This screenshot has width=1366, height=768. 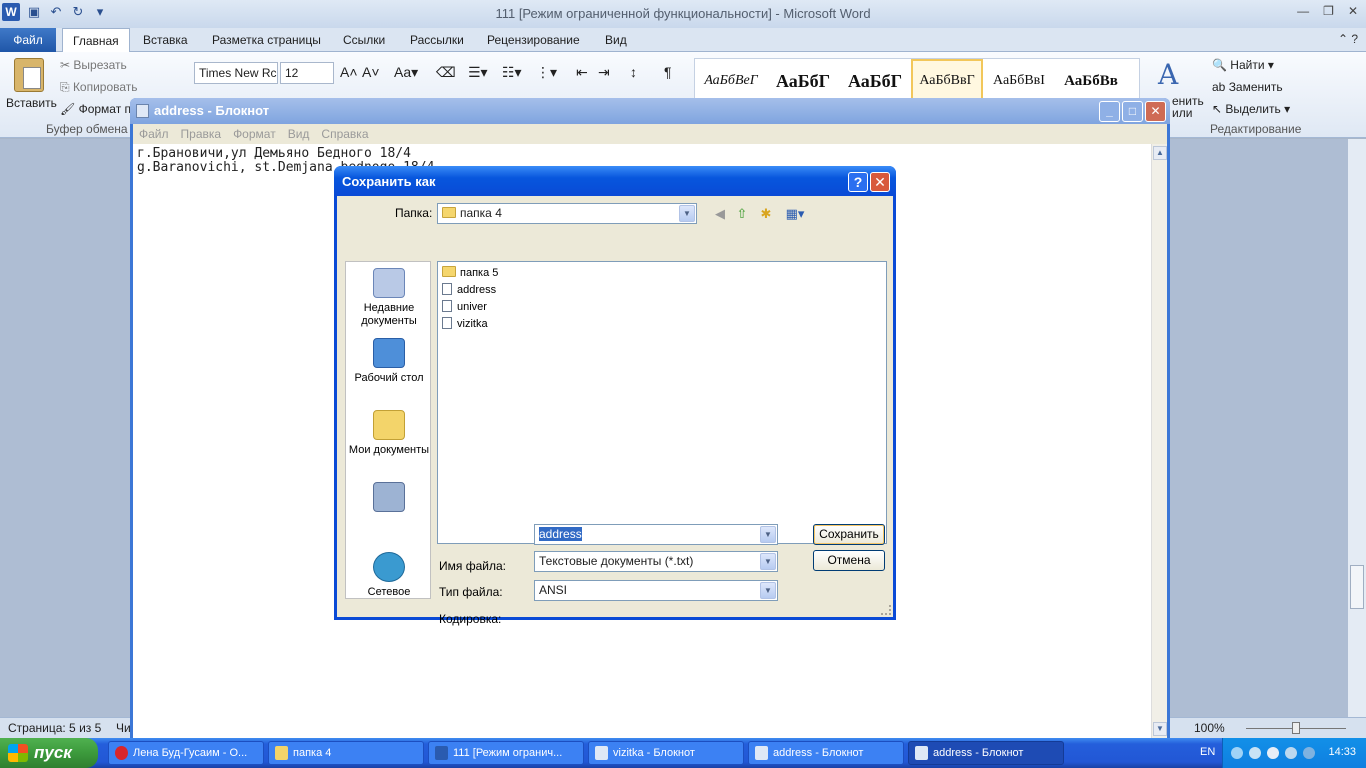 What do you see at coordinates (93, 65) in the screenshot?
I see `cut-button: ✂ Вырезать` at bounding box center [93, 65].